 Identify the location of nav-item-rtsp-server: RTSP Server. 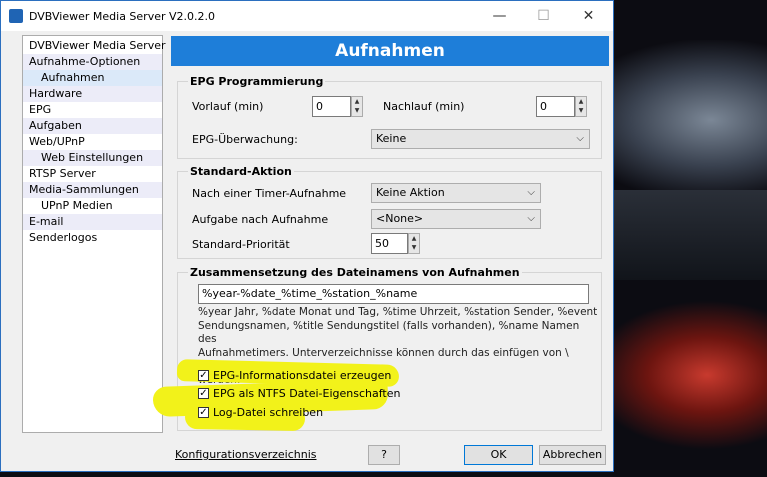
(92, 174).